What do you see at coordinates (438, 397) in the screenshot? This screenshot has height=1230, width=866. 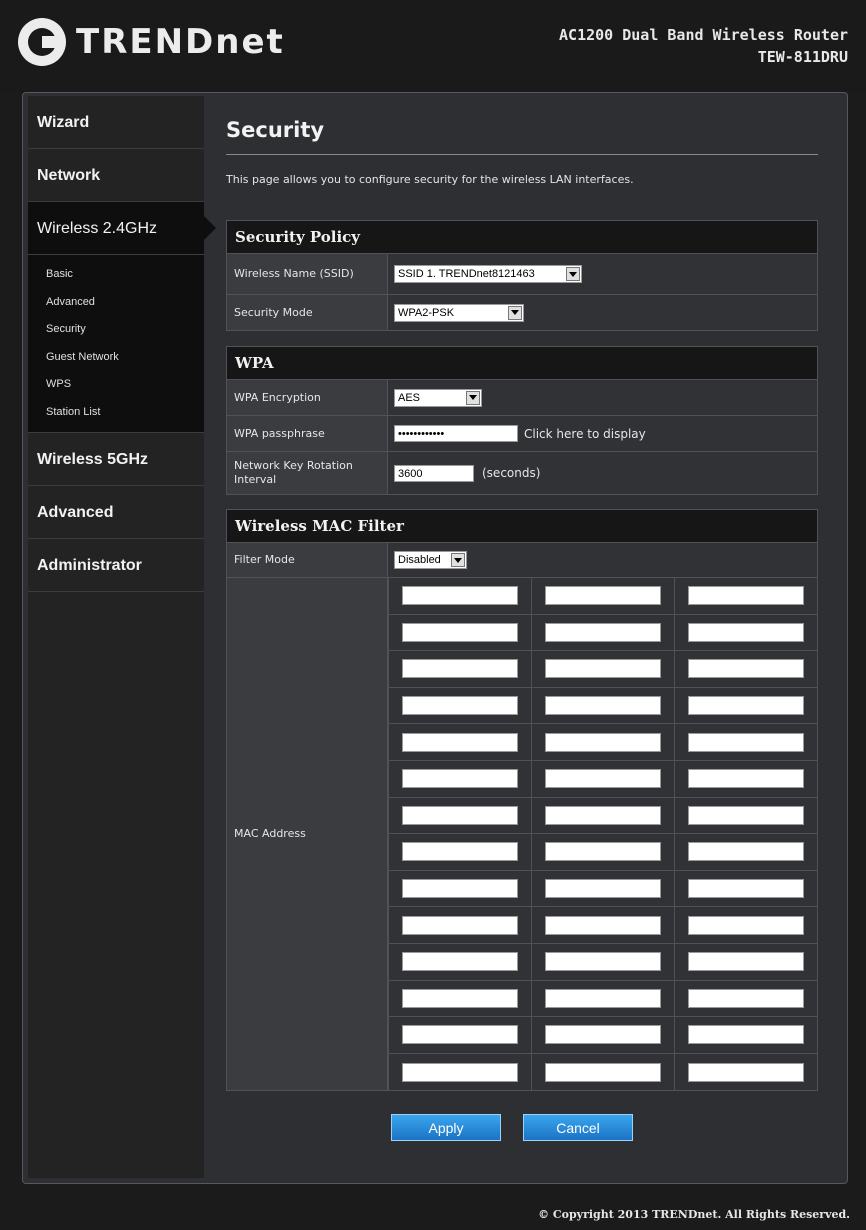 I see `wpa-encryption-select: AES` at bounding box center [438, 397].